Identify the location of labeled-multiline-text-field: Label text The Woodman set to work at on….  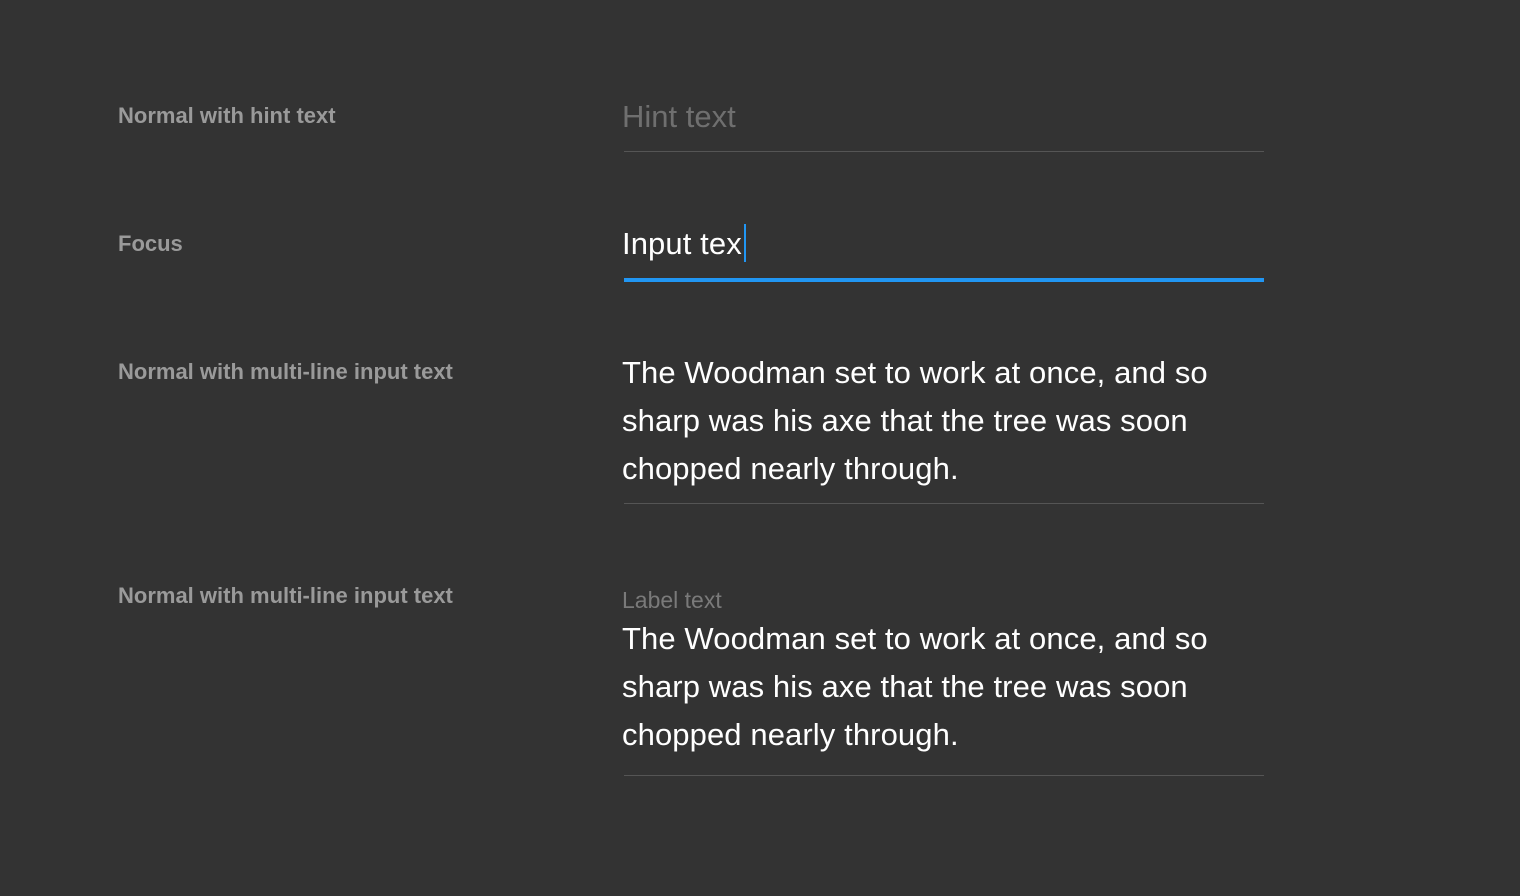
(943, 672).